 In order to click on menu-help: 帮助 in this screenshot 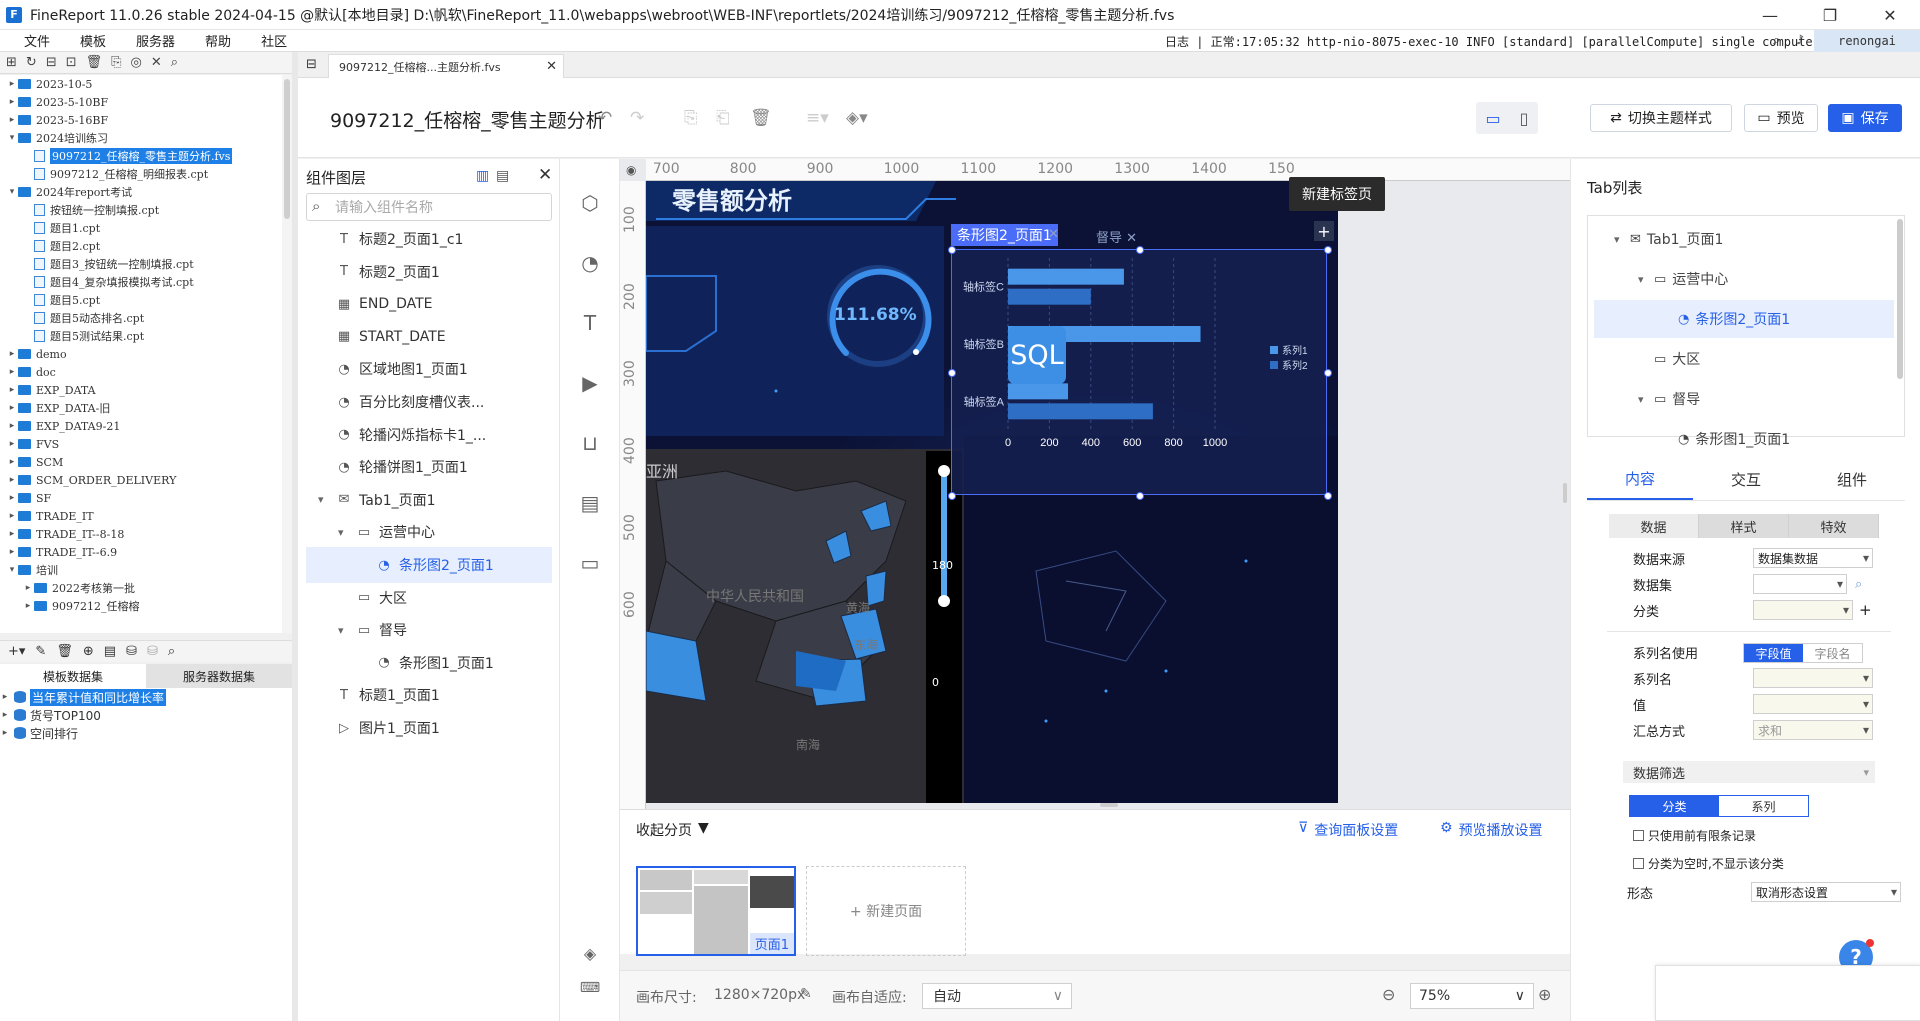, I will do `click(218, 40)`.